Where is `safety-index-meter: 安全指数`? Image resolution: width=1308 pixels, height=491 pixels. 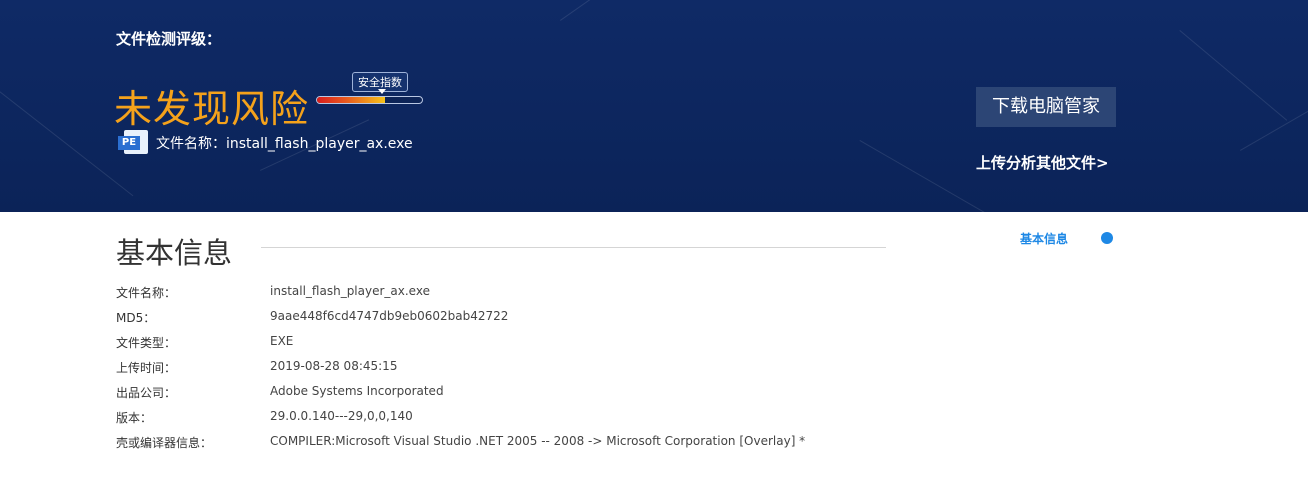 safety-index-meter: 安全指数 is located at coordinates (369, 90).